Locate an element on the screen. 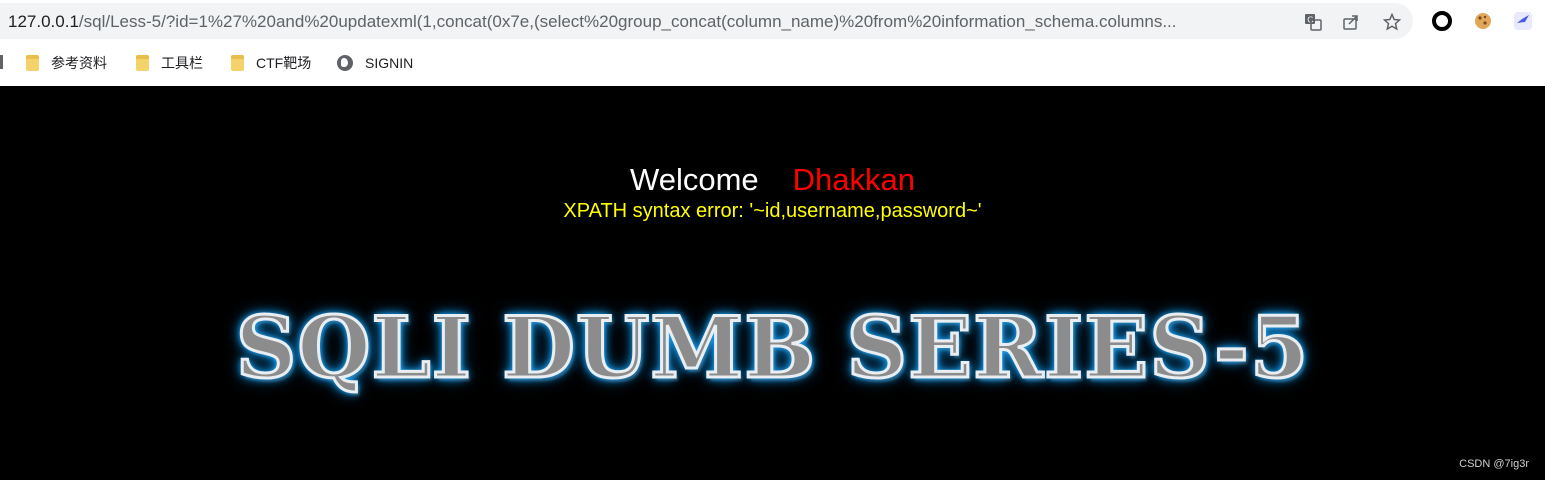 This screenshot has height=480, width=1545. bookmarks-bar: 参考资料 工具栏 CTF靶场 SIGNIN is located at coordinates (772, 63).